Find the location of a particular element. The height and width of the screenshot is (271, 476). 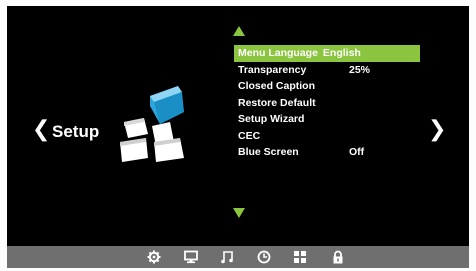

menu-item-label: Menu Language is located at coordinates (278, 53).